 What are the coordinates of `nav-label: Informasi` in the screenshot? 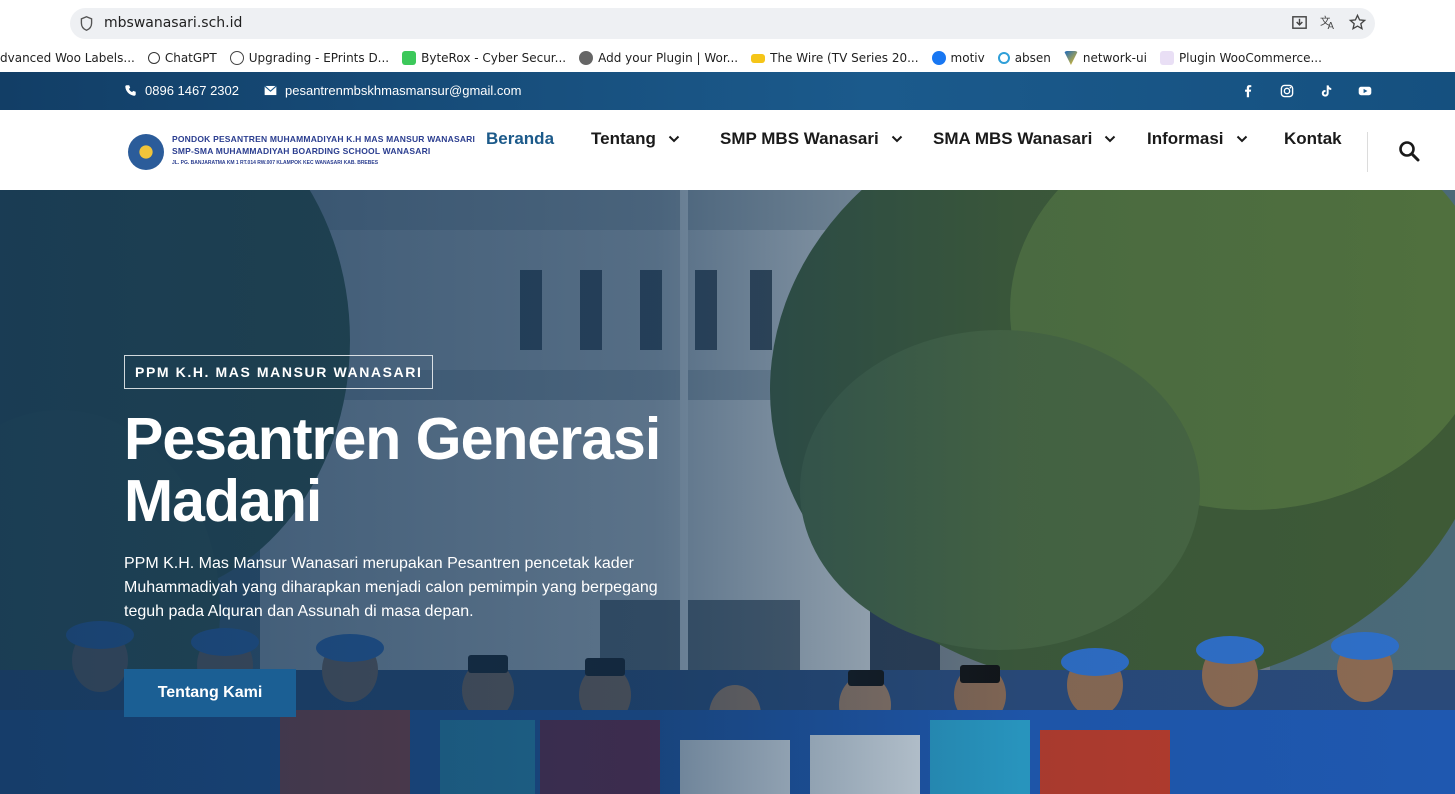 It's located at (1185, 138).